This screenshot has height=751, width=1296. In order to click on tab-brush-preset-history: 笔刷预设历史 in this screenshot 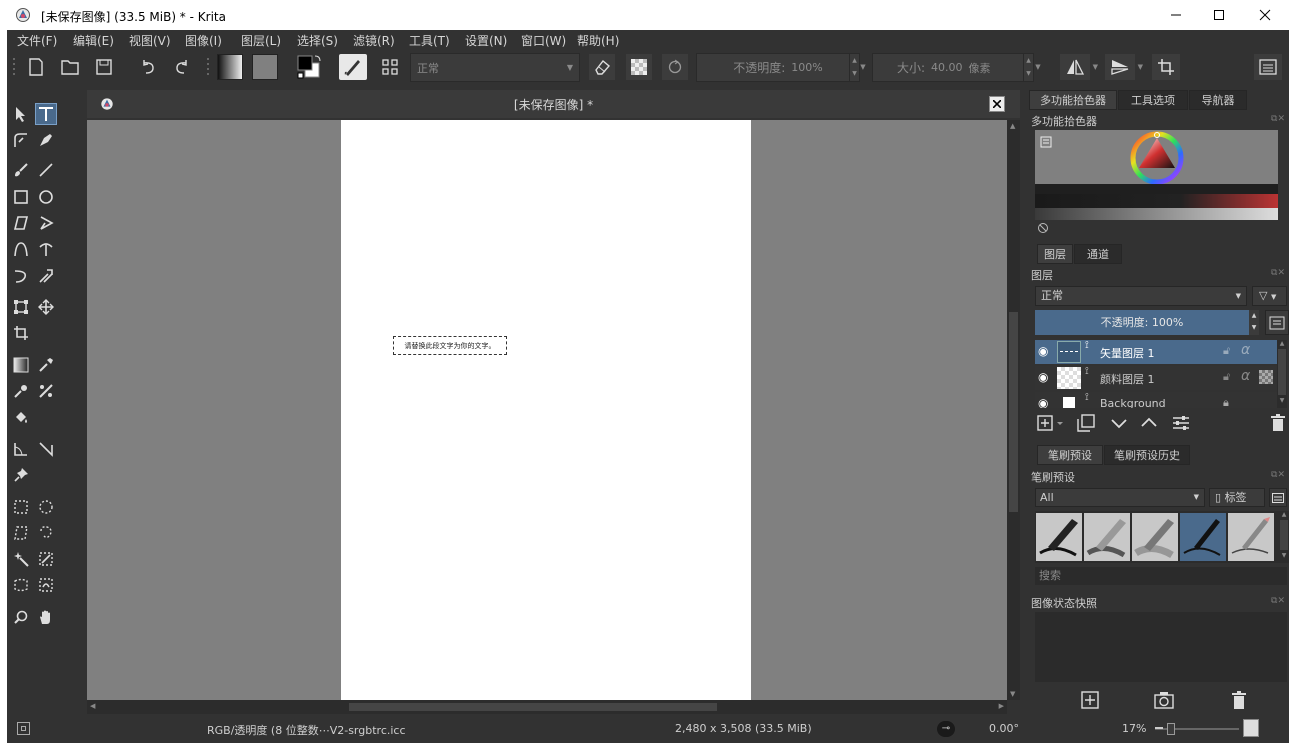, I will do `click(1147, 455)`.